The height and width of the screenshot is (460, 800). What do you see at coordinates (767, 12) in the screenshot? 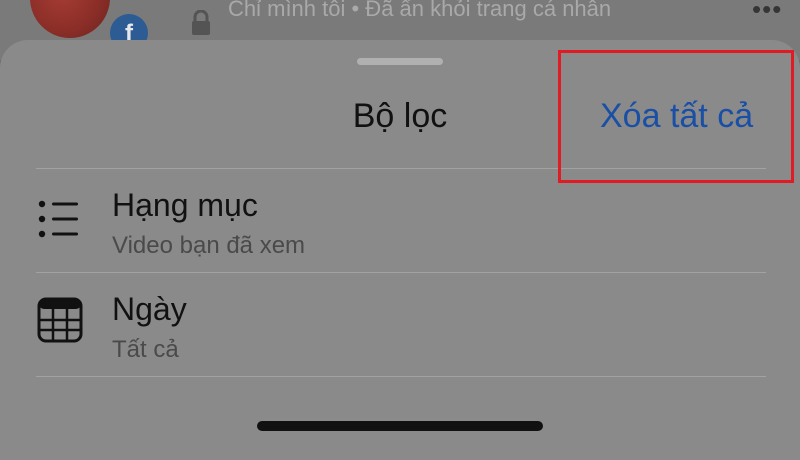
I see `more-options-icon: •••` at bounding box center [767, 12].